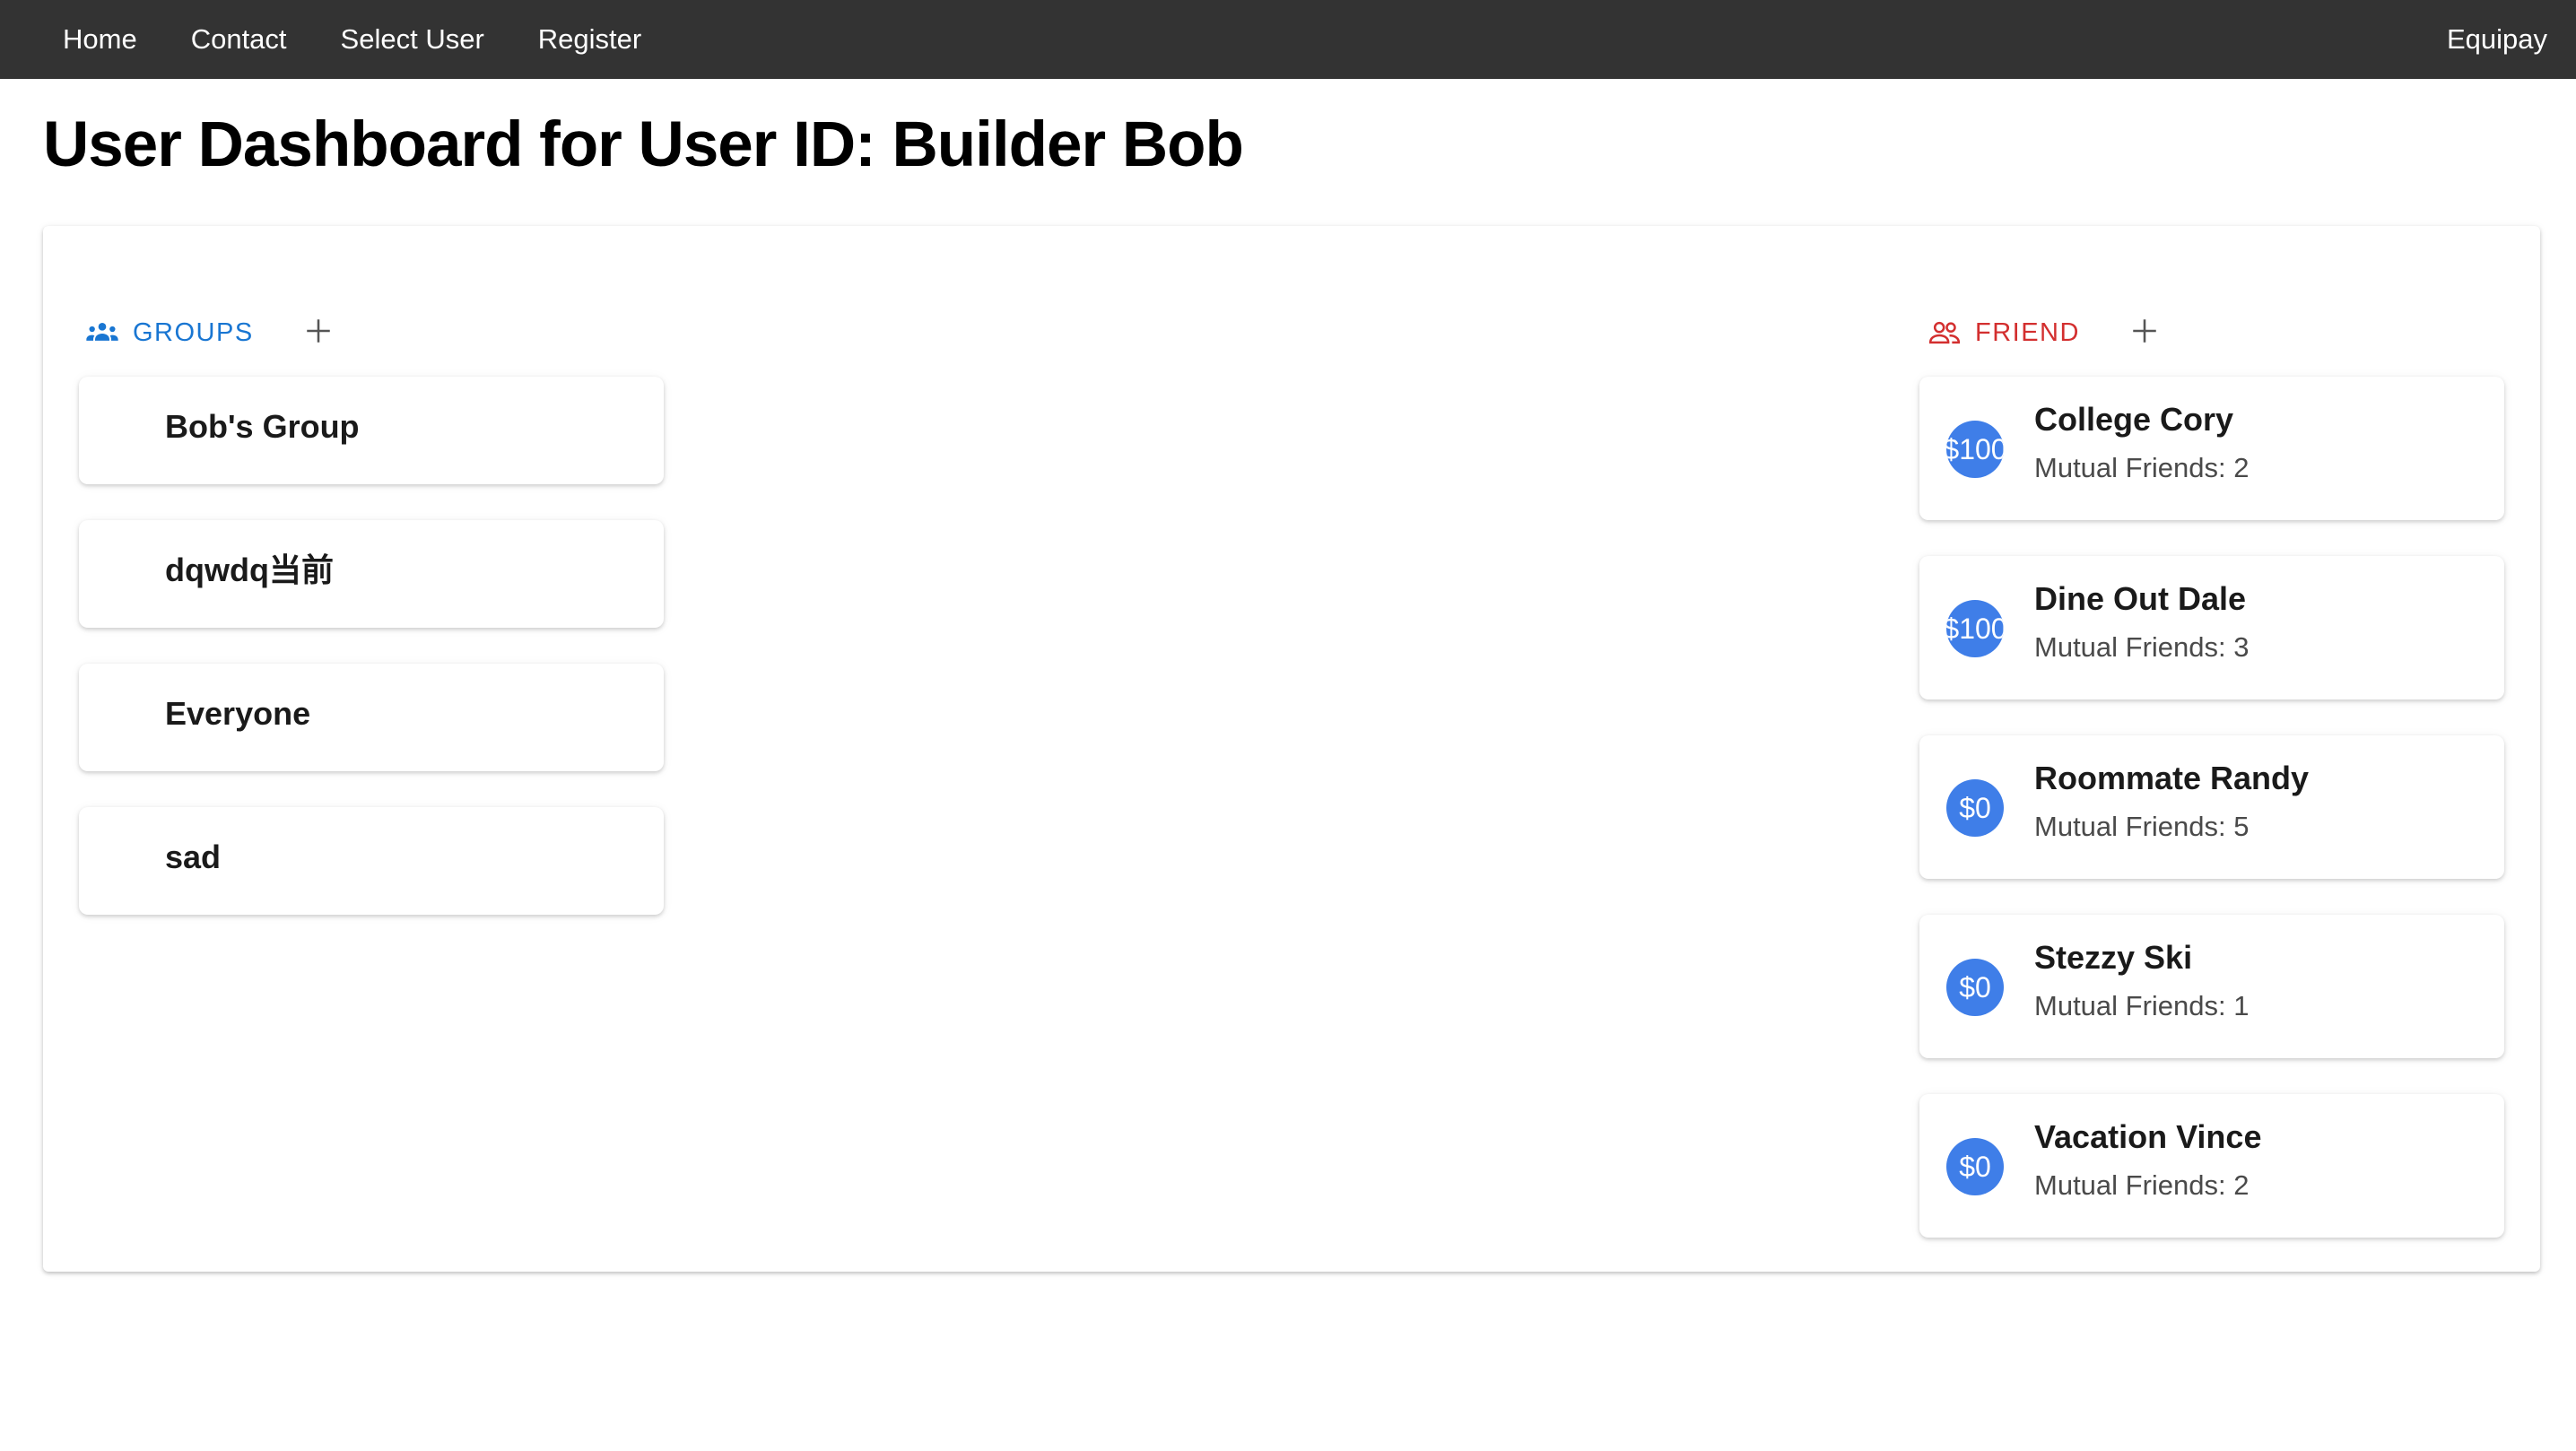 This screenshot has height=1451, width=2576. What do you see at coordinates (2142, 1006) in the screenshot?
I see `mutual-friends-count: Mutual Friends: 1` at bounding box center [2142, 1006].